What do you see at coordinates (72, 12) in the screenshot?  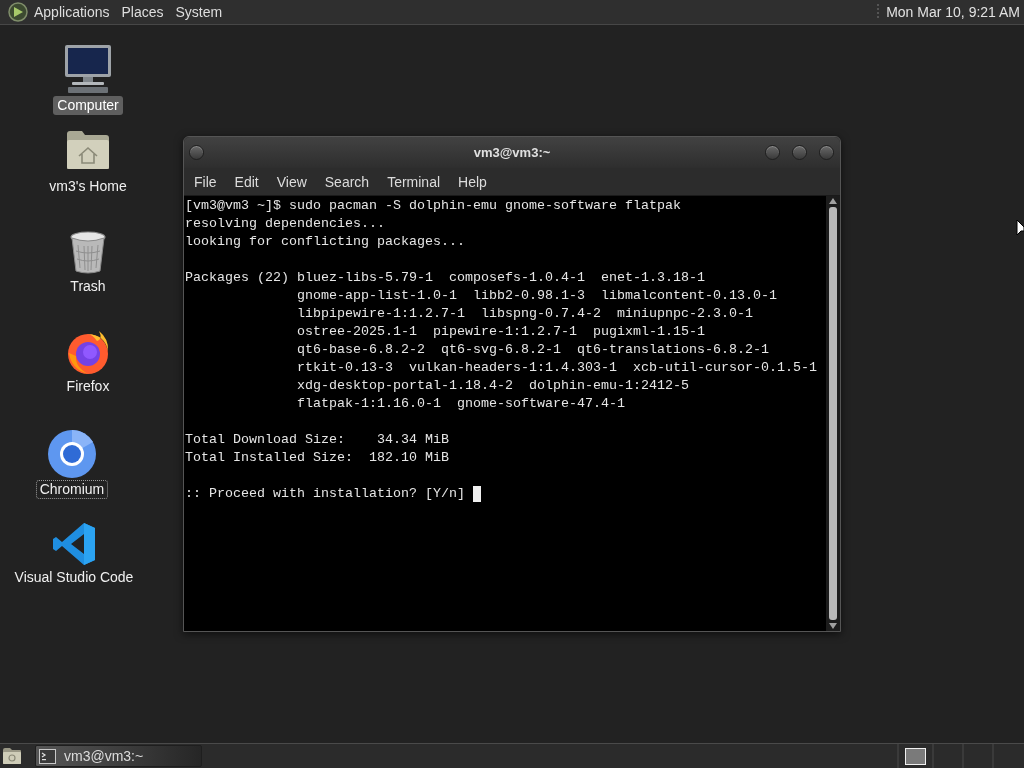 I see `panel-menu: Applications` at bounding box center [72, 12].